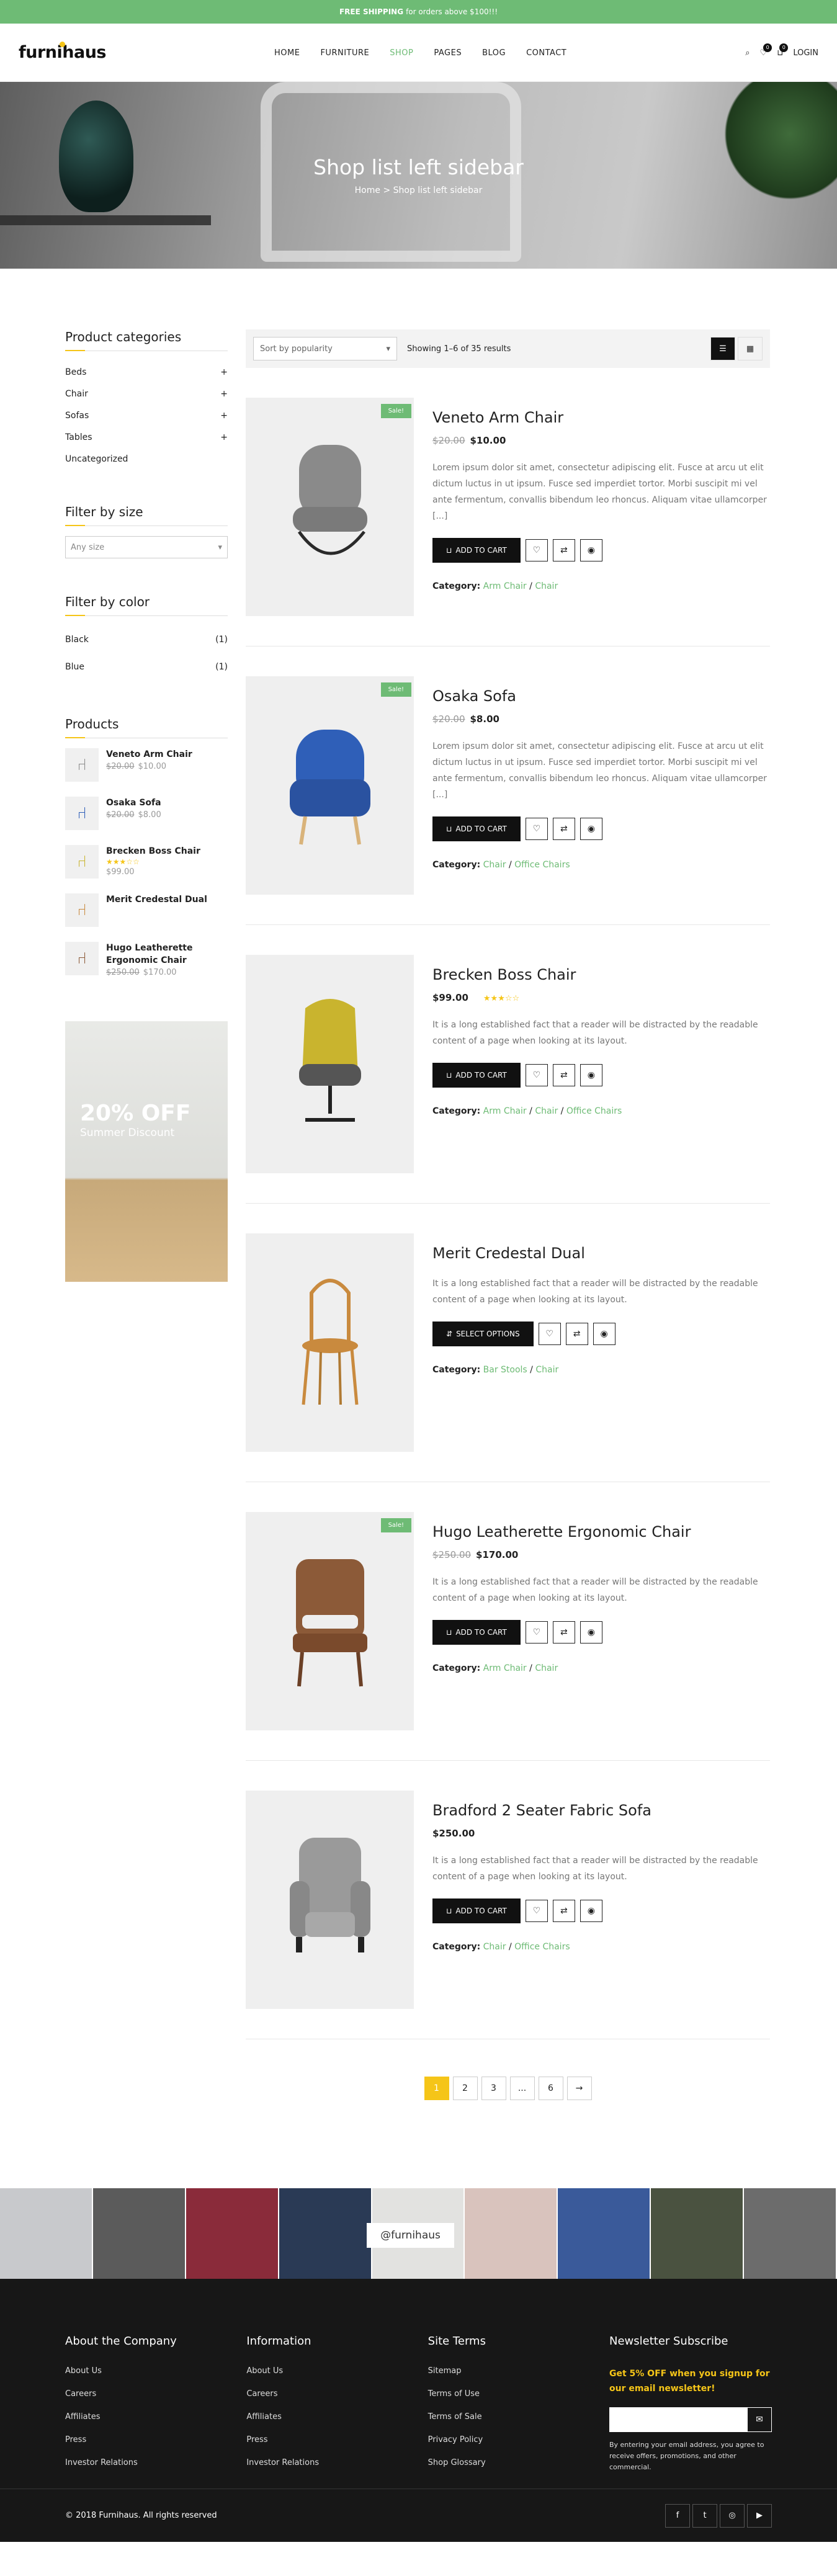  Describe the element at coordinates (494, 53) in the screenshot. I see `nav-blog: BLOG` at that location.